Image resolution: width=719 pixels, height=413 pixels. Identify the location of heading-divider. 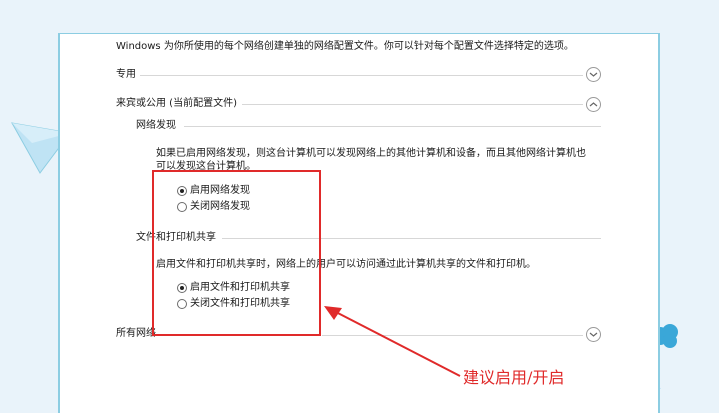
(392, 126).